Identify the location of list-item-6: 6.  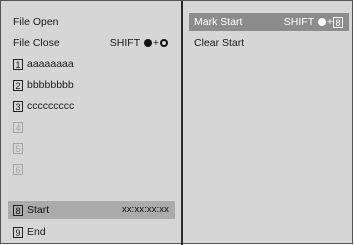
(91, 169).